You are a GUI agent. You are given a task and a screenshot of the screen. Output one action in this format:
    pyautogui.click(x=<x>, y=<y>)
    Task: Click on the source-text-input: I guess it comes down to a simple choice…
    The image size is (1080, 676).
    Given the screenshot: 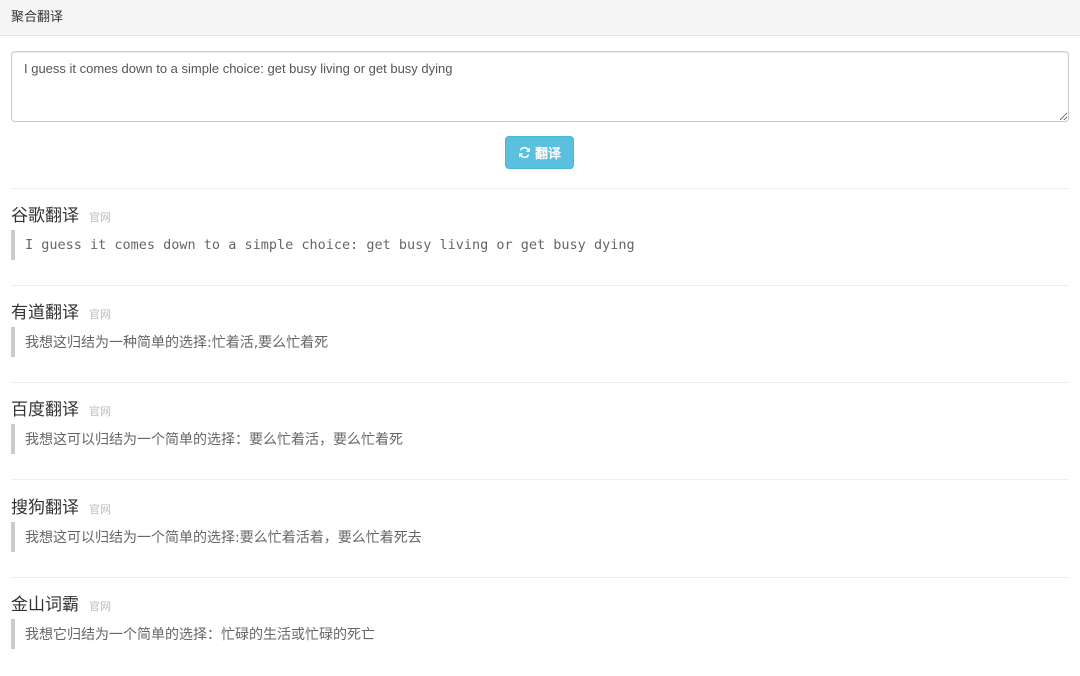 What is the action you would take?
    pyautogui.click(x=540, y=86)
    